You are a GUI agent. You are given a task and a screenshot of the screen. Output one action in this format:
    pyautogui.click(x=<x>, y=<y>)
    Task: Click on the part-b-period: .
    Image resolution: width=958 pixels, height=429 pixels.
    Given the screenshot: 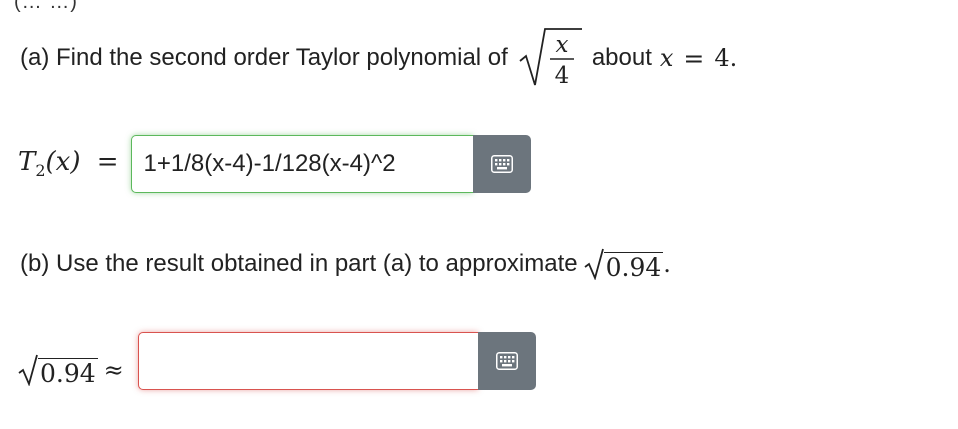 What is the action you would take?
    pyautogui.click(x=667, y=264)
    